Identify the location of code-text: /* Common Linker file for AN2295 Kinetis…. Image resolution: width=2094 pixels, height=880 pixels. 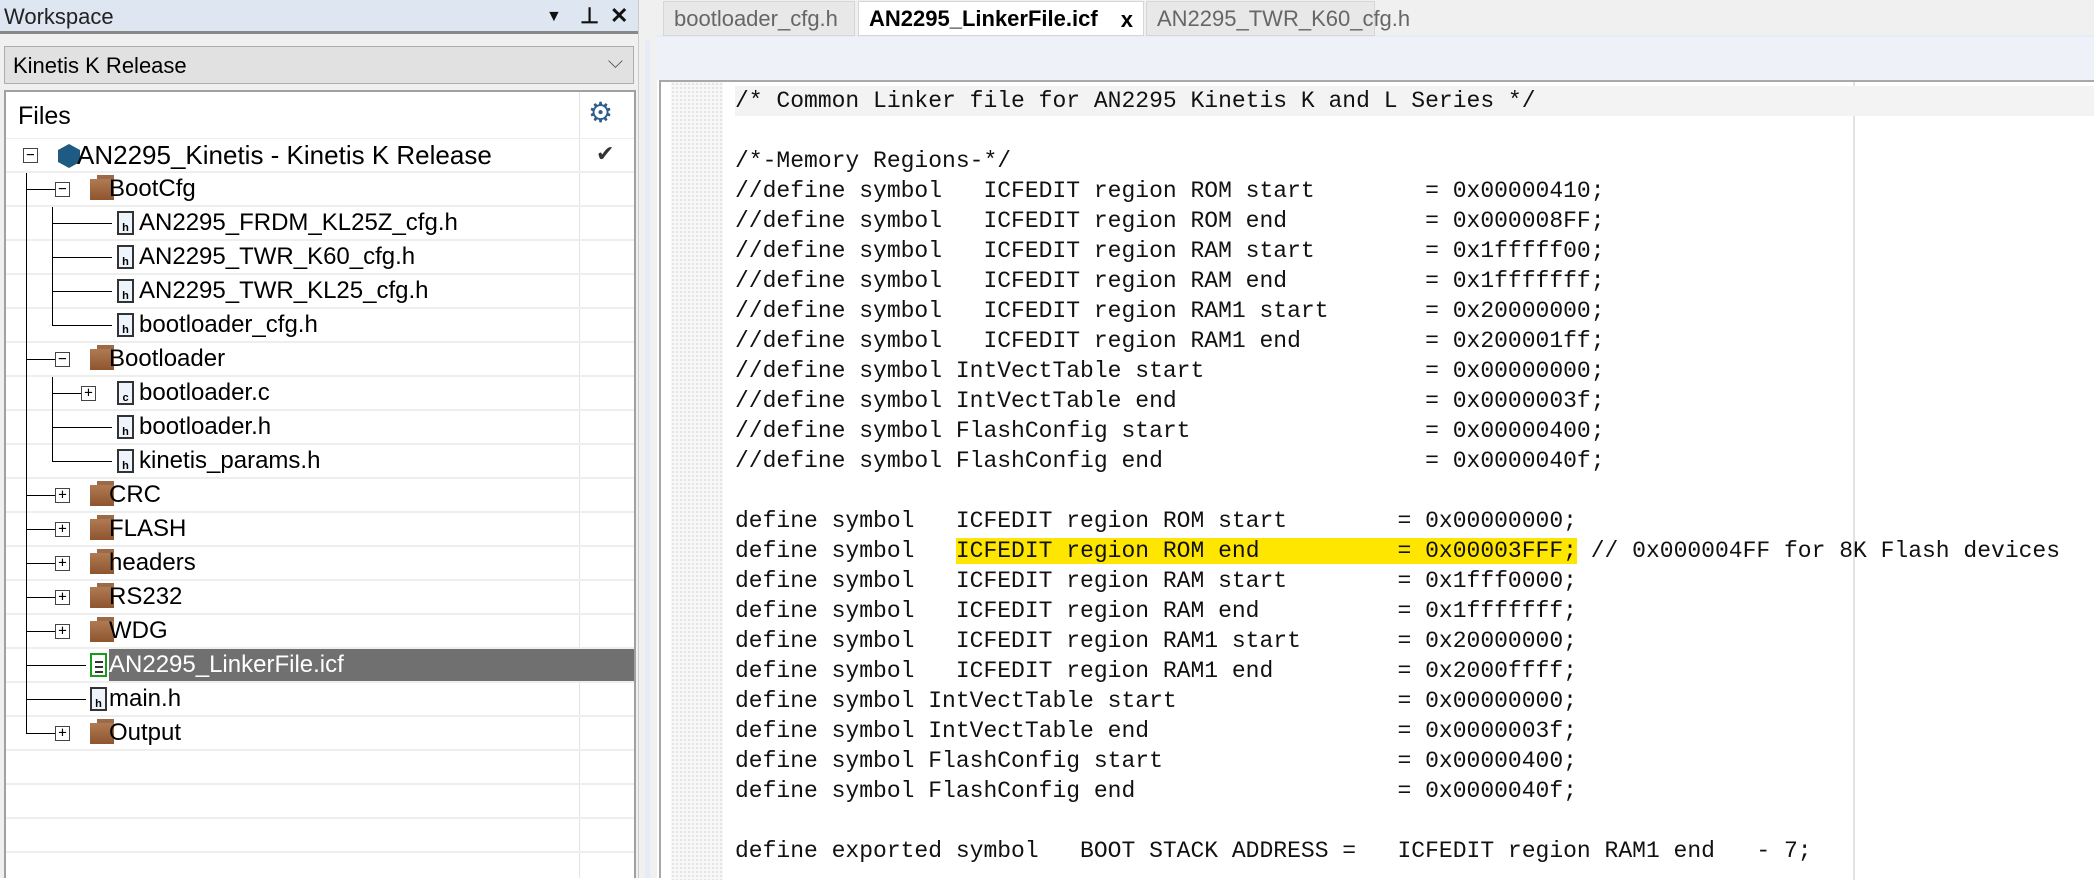
(1135, 101).